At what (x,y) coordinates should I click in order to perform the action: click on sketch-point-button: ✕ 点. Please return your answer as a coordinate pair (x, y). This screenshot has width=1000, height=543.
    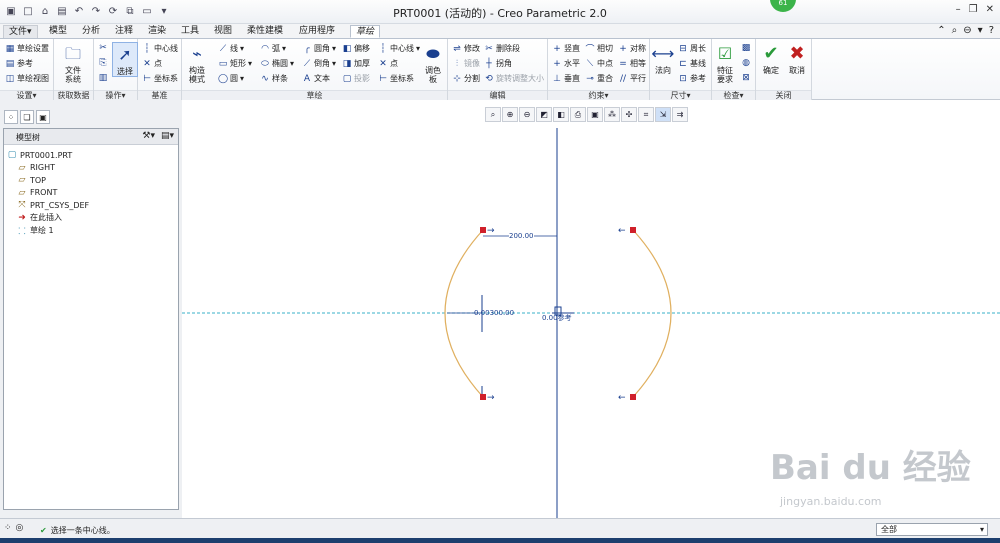
    Looking at the image, I should click on (388, 63).